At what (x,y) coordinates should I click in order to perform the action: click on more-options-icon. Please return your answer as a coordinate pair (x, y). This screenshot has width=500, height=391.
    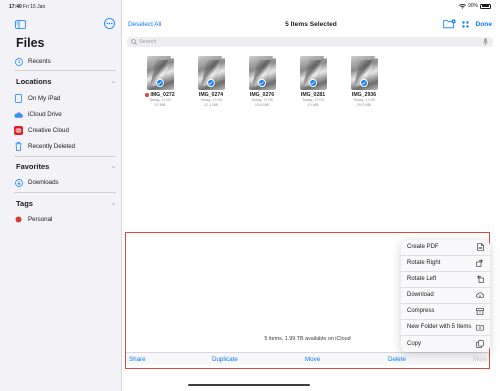
    Looking at the image, I should click on (109, 23).